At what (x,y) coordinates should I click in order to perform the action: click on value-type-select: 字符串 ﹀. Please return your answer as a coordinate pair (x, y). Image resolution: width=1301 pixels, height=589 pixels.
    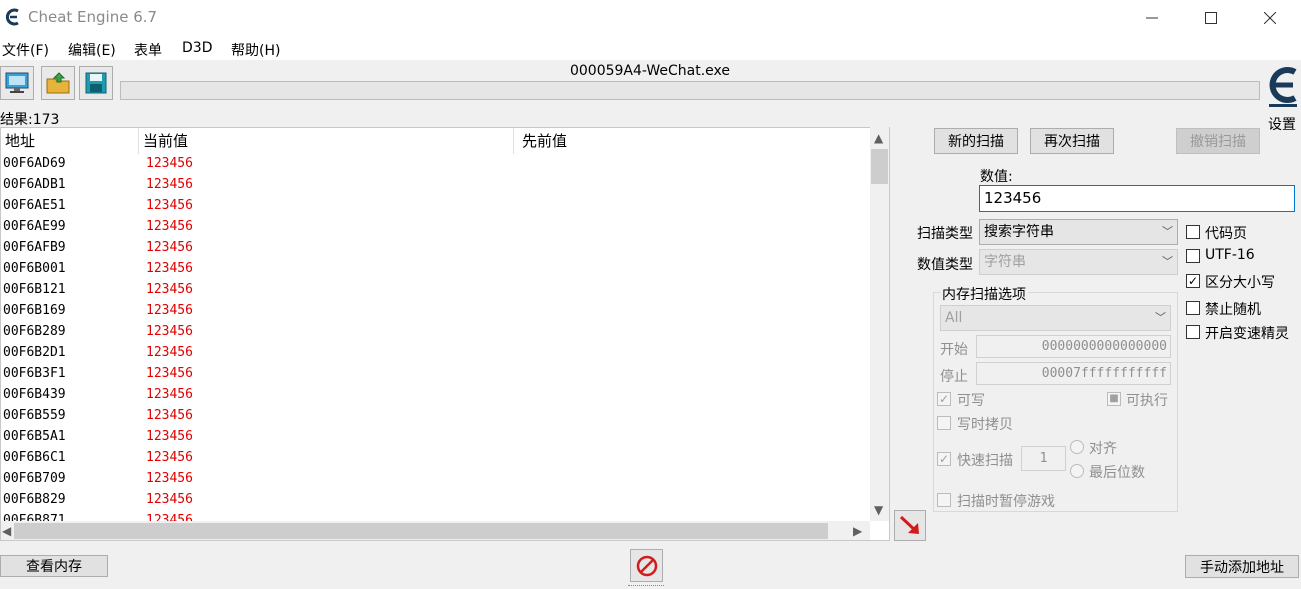
    Looking at the image, I should click on (1078, 262).